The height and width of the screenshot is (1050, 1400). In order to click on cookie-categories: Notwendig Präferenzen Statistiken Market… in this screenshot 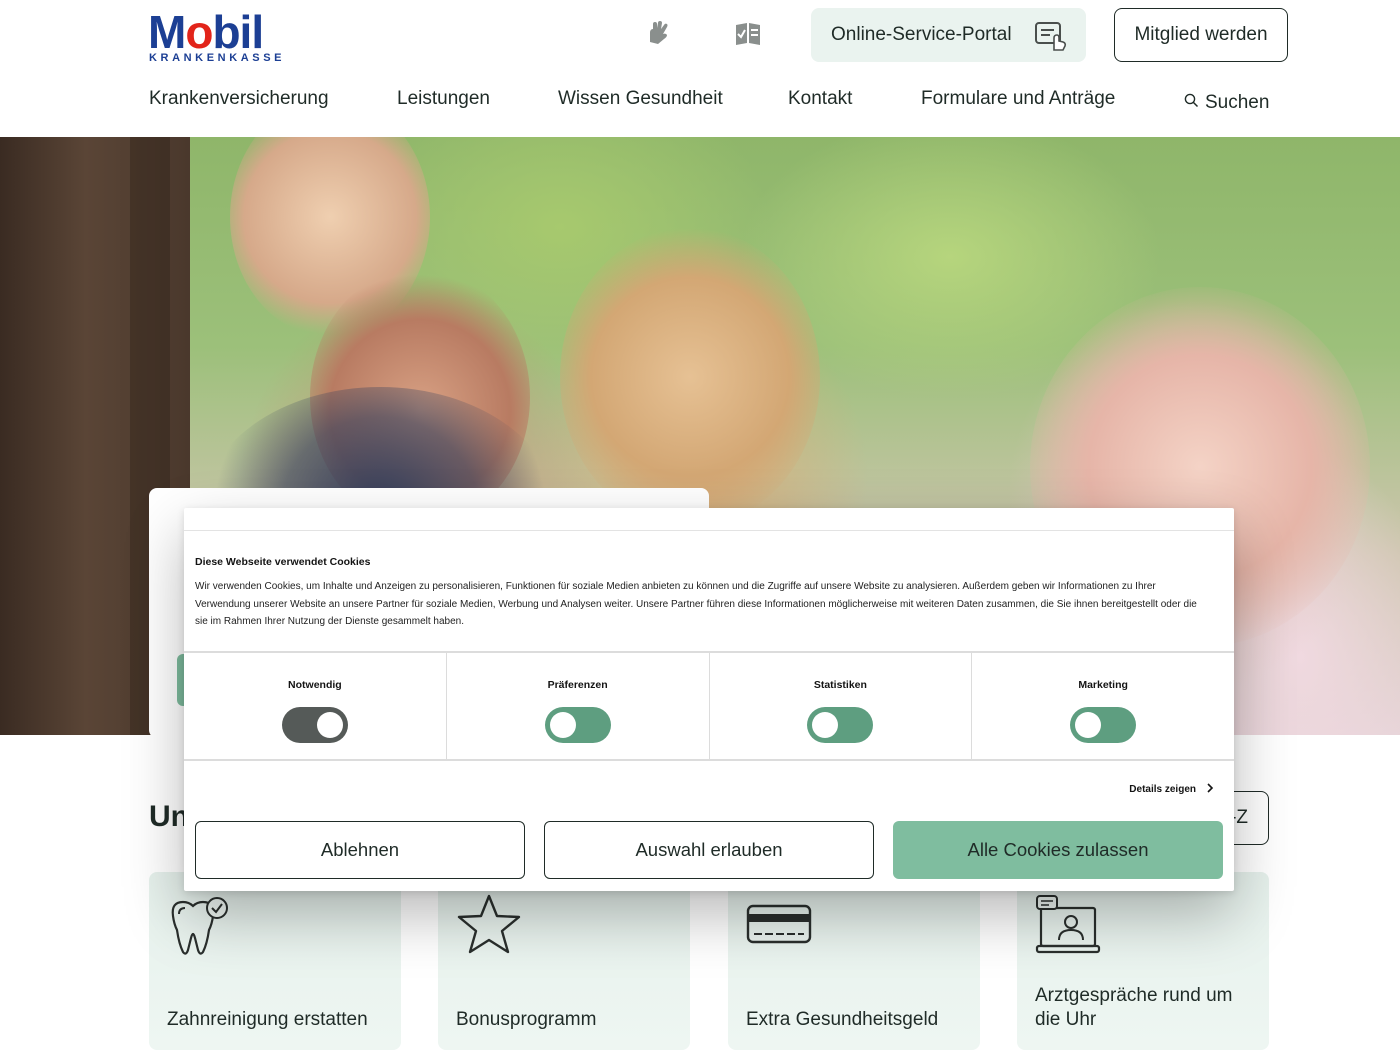, I will do `click(709, 706)`.